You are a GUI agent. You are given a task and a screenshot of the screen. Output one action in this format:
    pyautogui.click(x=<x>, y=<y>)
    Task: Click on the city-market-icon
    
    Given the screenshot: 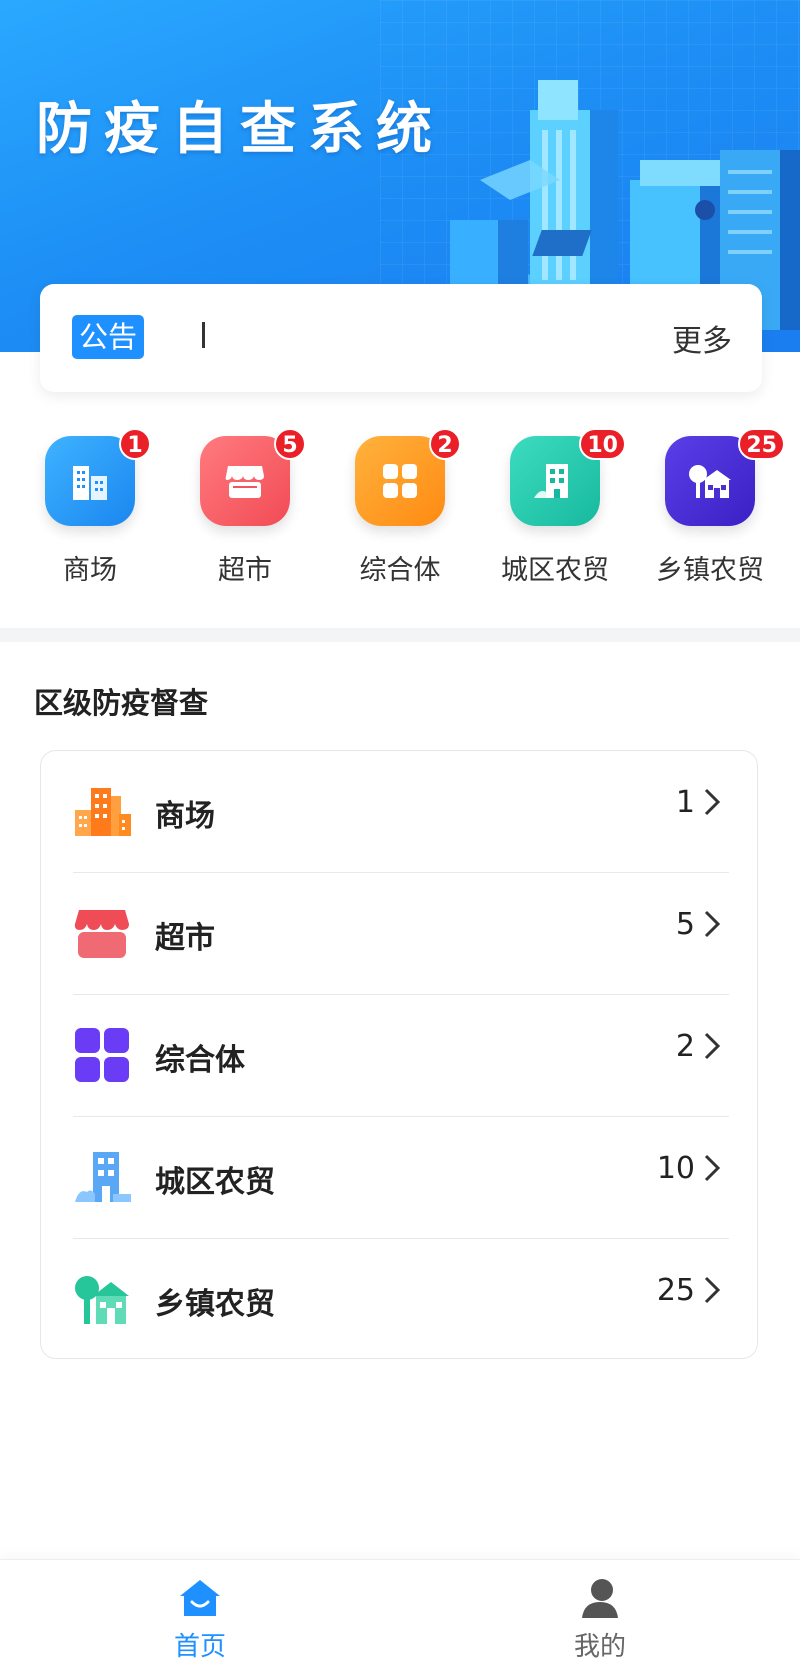 What is the action you would take?
    pyautogui.click(x=103, y=1177)
    